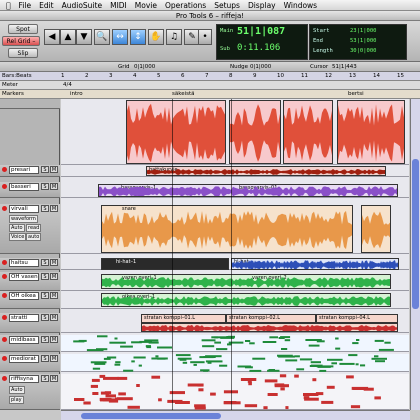 The height and width of the screenshot is (420, 420). What do you see at coordinates (23, 53) in the screenshot?
I see `slip-mode-button: Slip` at bounding box center [23, 53].